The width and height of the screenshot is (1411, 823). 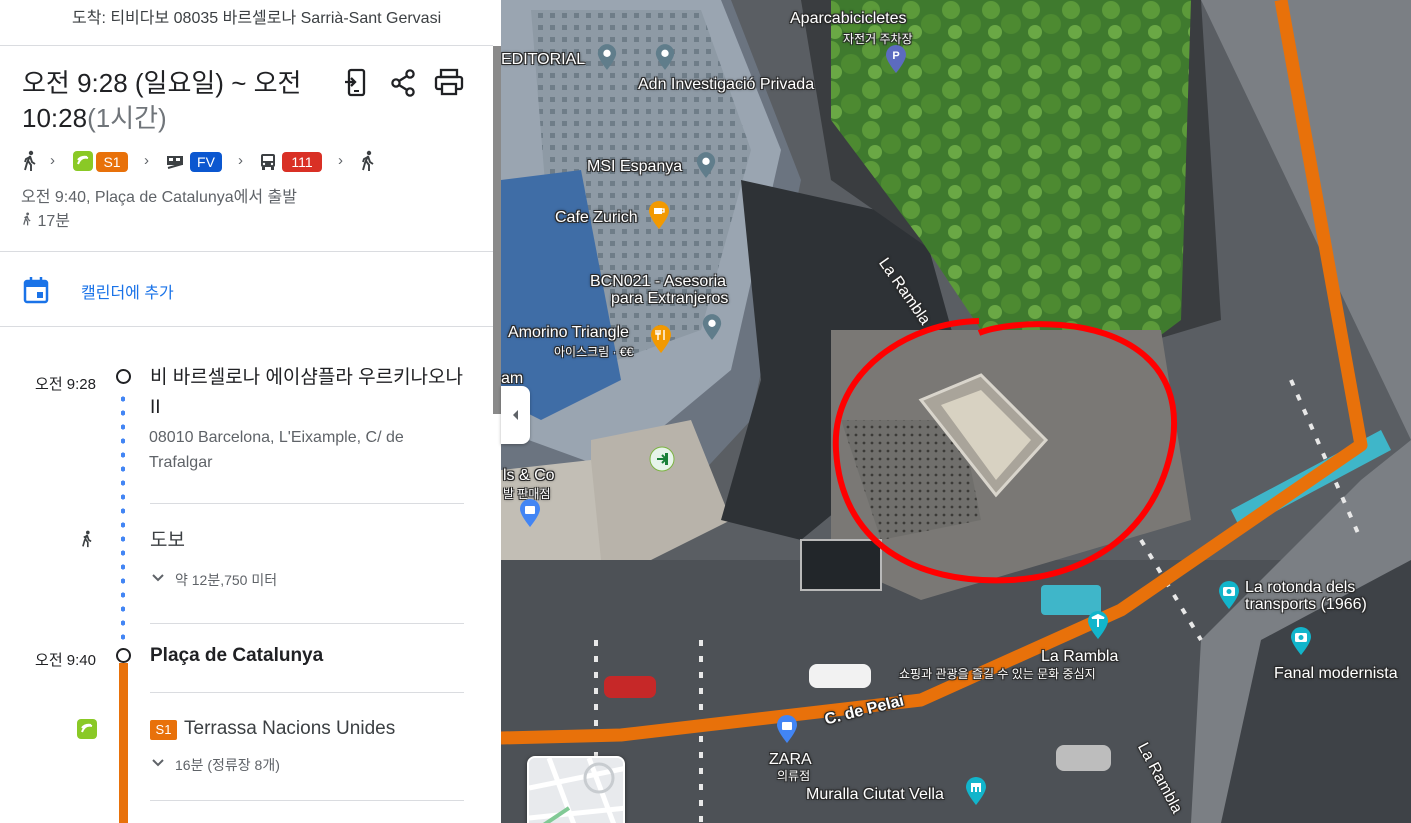 What do you see at coordinates (175, 165) in the screenshot?
I see `funicular-icon` at bounding box center [175, 165].